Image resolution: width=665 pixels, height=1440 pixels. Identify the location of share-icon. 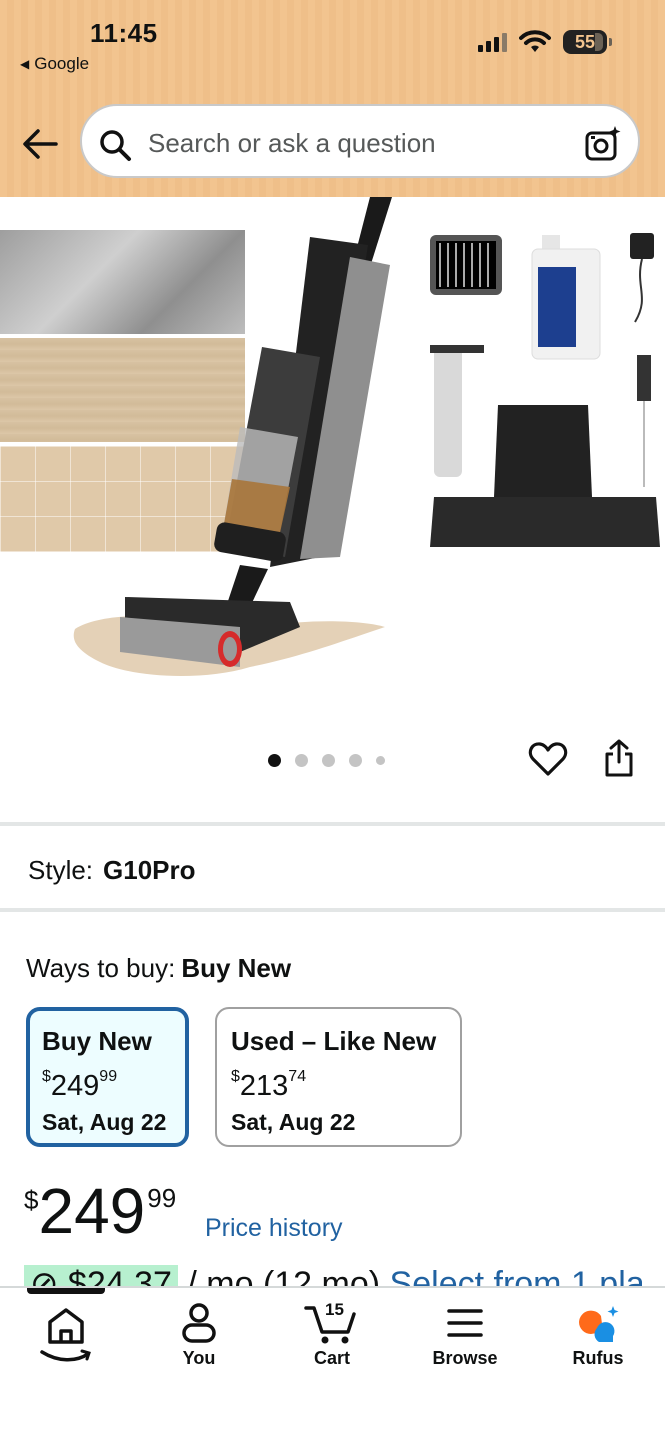
(619, 758).